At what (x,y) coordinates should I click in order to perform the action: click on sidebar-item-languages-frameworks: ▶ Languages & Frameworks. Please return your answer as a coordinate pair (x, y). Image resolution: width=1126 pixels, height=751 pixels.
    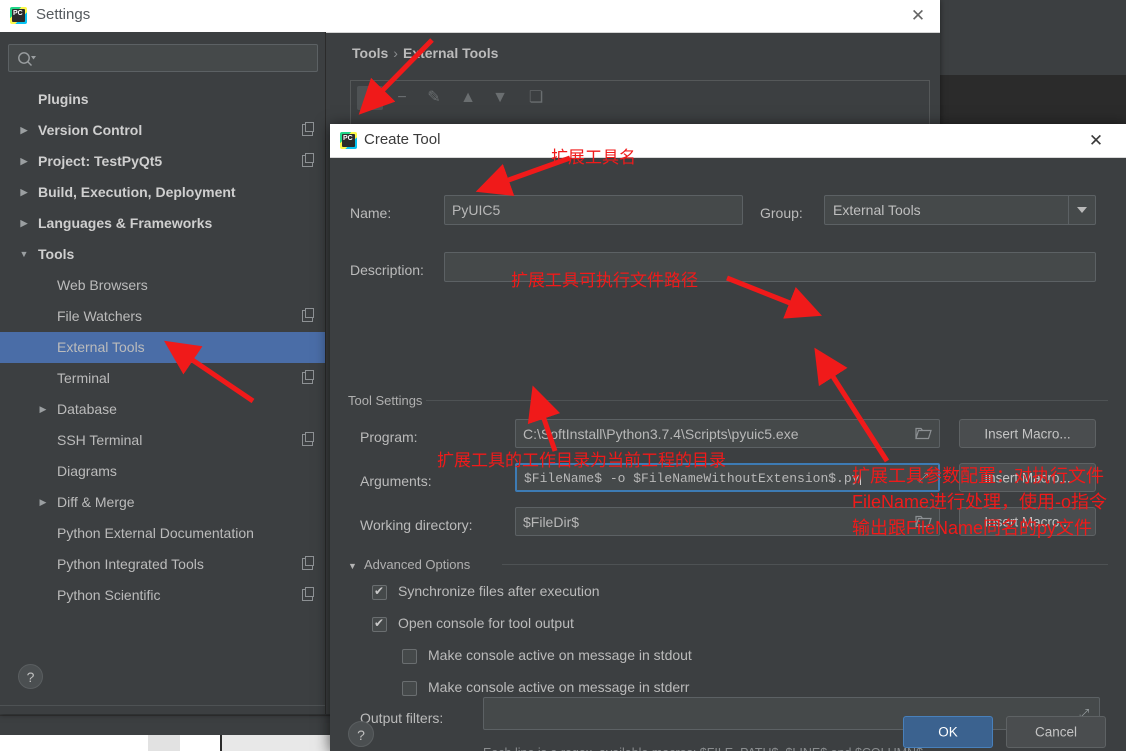
    Looking at the image, I should click on (162, 223).